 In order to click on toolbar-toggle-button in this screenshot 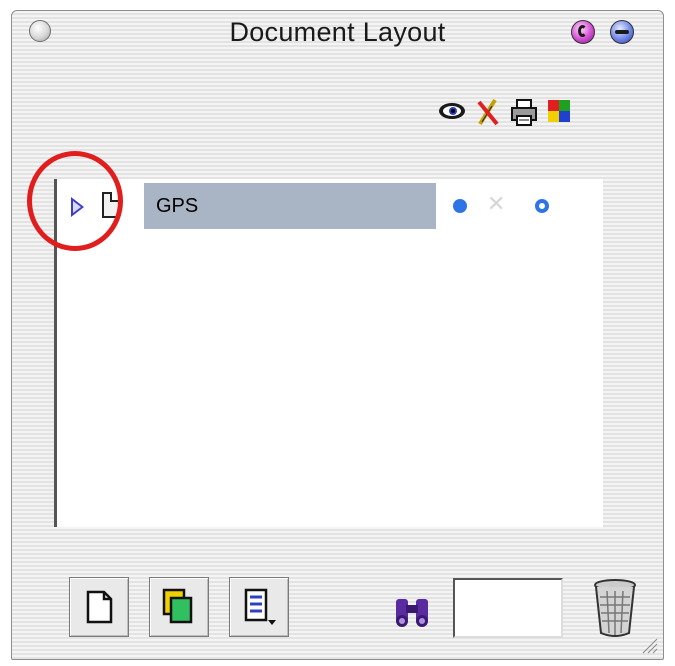, I will do `click(583, 32)`.